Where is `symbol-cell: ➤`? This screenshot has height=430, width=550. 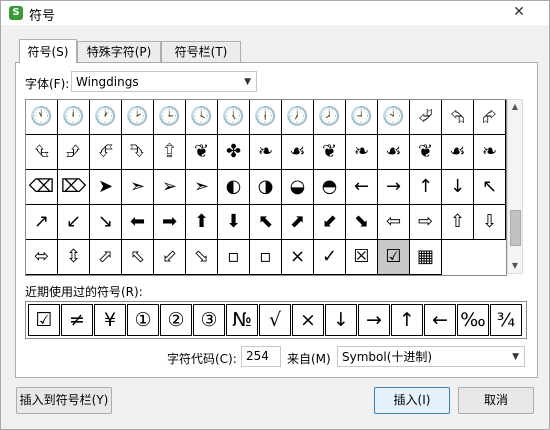 symbol-cell: ➤ is located at coordinates (106, 187).